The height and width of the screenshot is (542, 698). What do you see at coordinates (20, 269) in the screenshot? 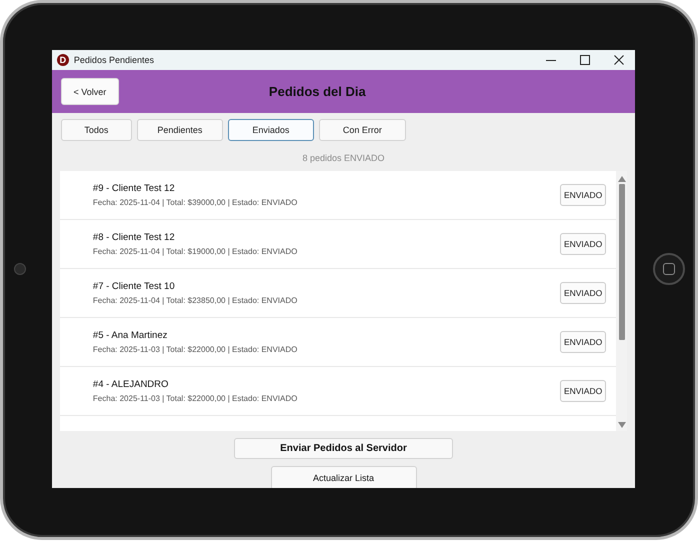
I see `camera-icon` at bounding box center [20, 269].